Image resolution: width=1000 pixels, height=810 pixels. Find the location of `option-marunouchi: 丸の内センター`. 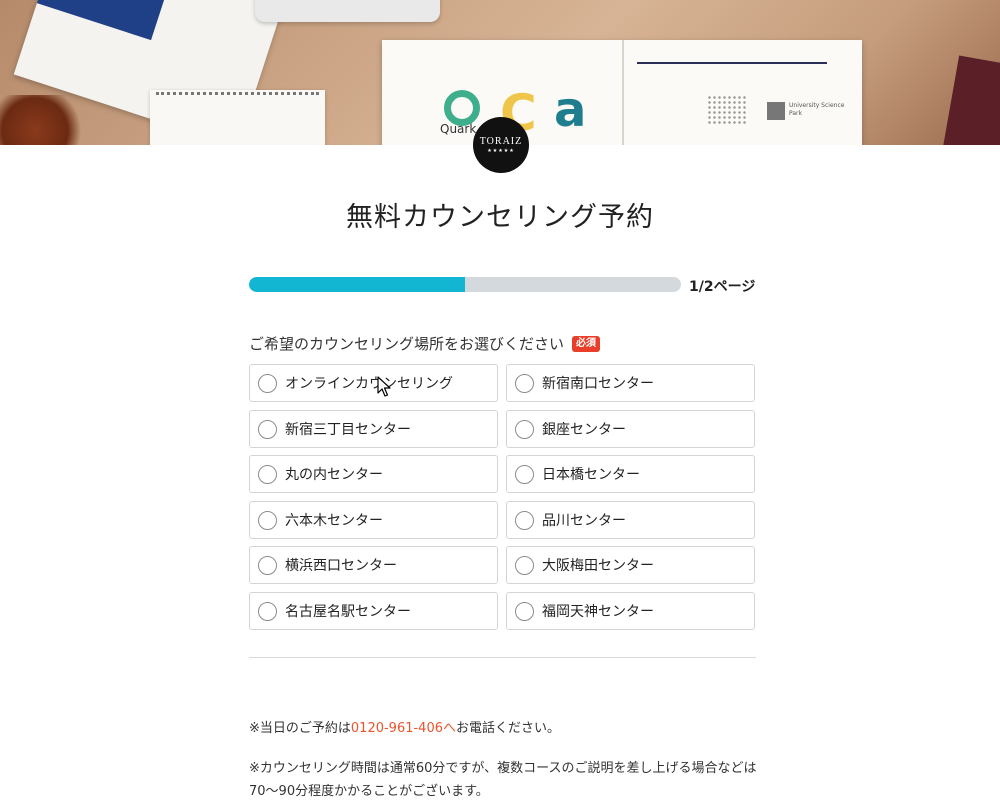

option-marunouchi: 丸の内センター is located at coordinates (373, 474).